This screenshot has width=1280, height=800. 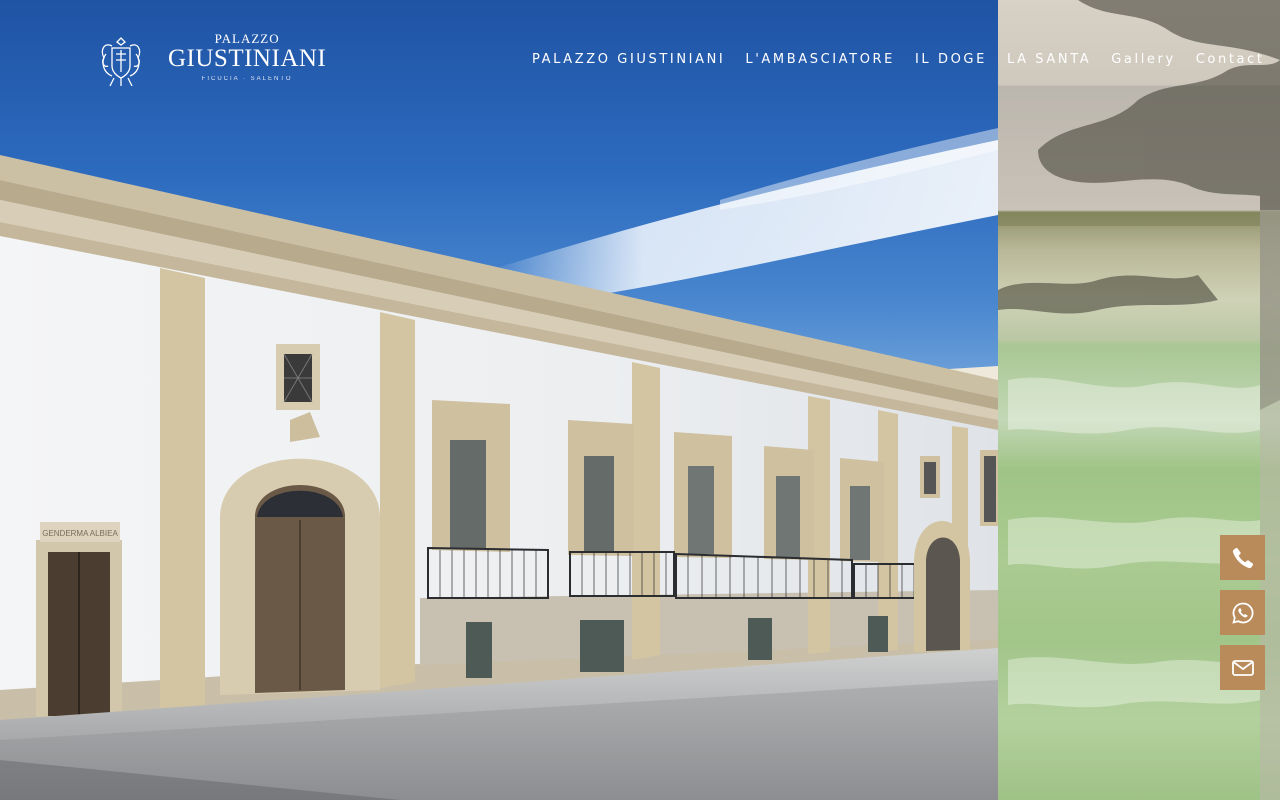 I want to click on phone-icon, so click(x=1242, y=557).